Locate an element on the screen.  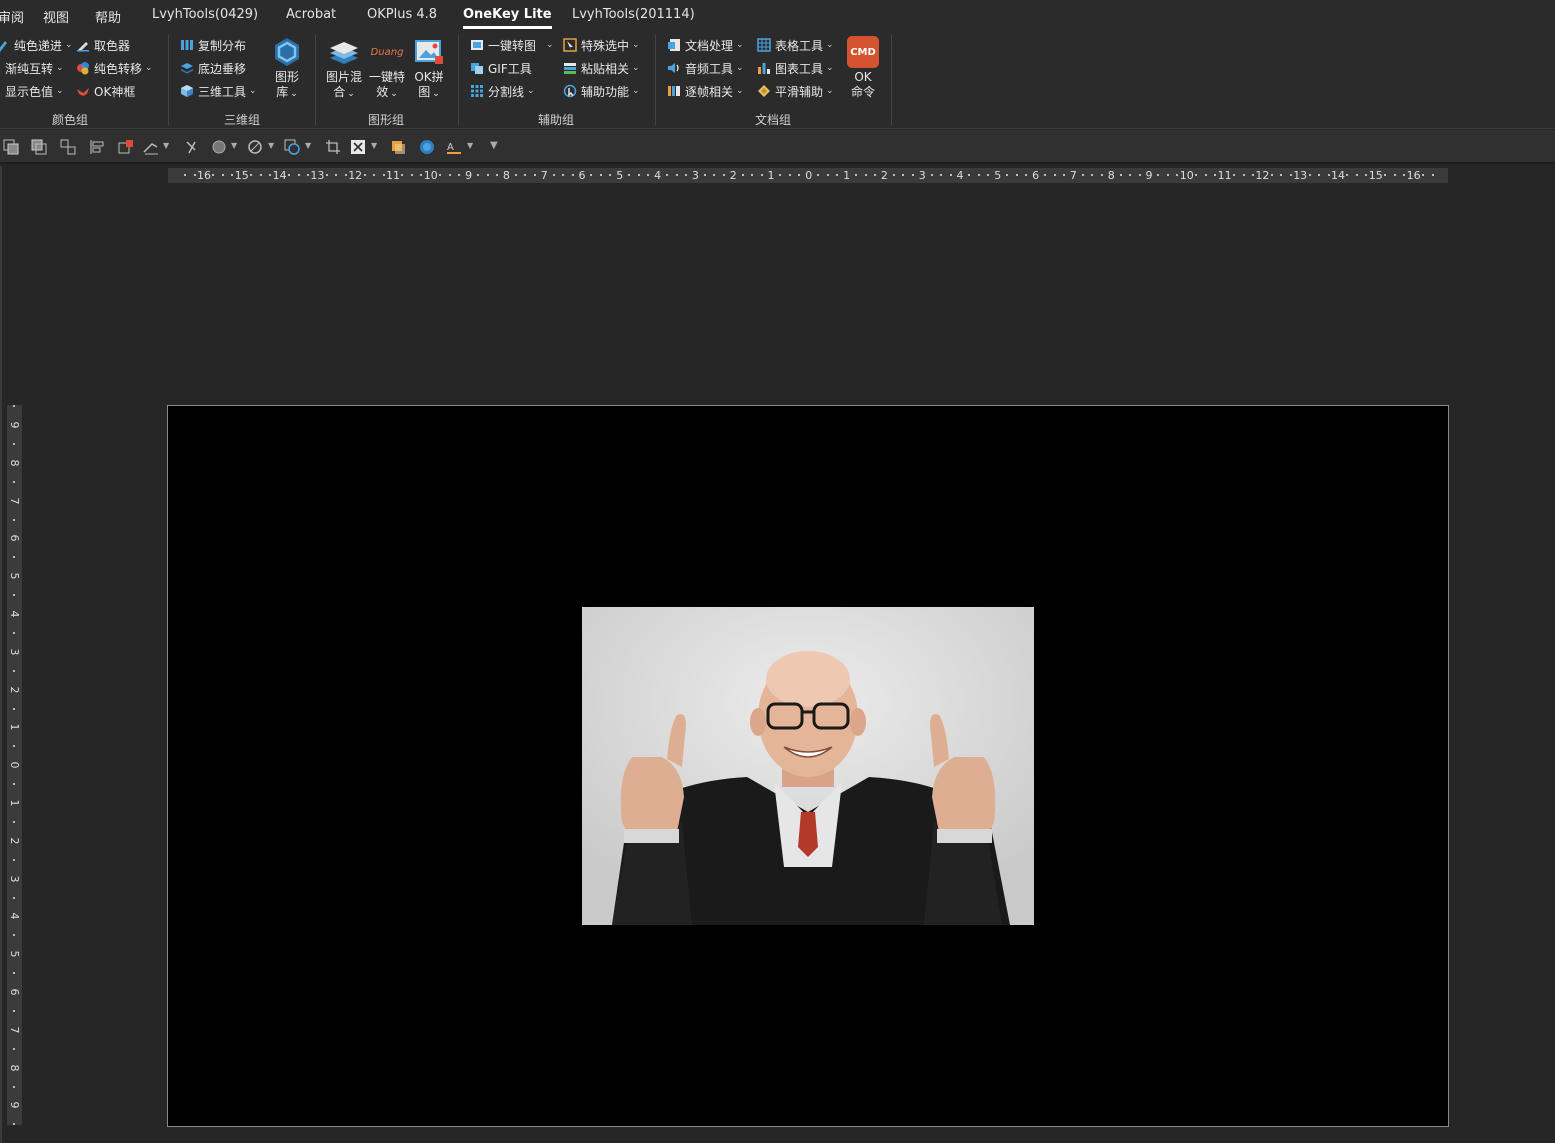
ruler-tick-label: 14 is located at coordinates (1338, 175).